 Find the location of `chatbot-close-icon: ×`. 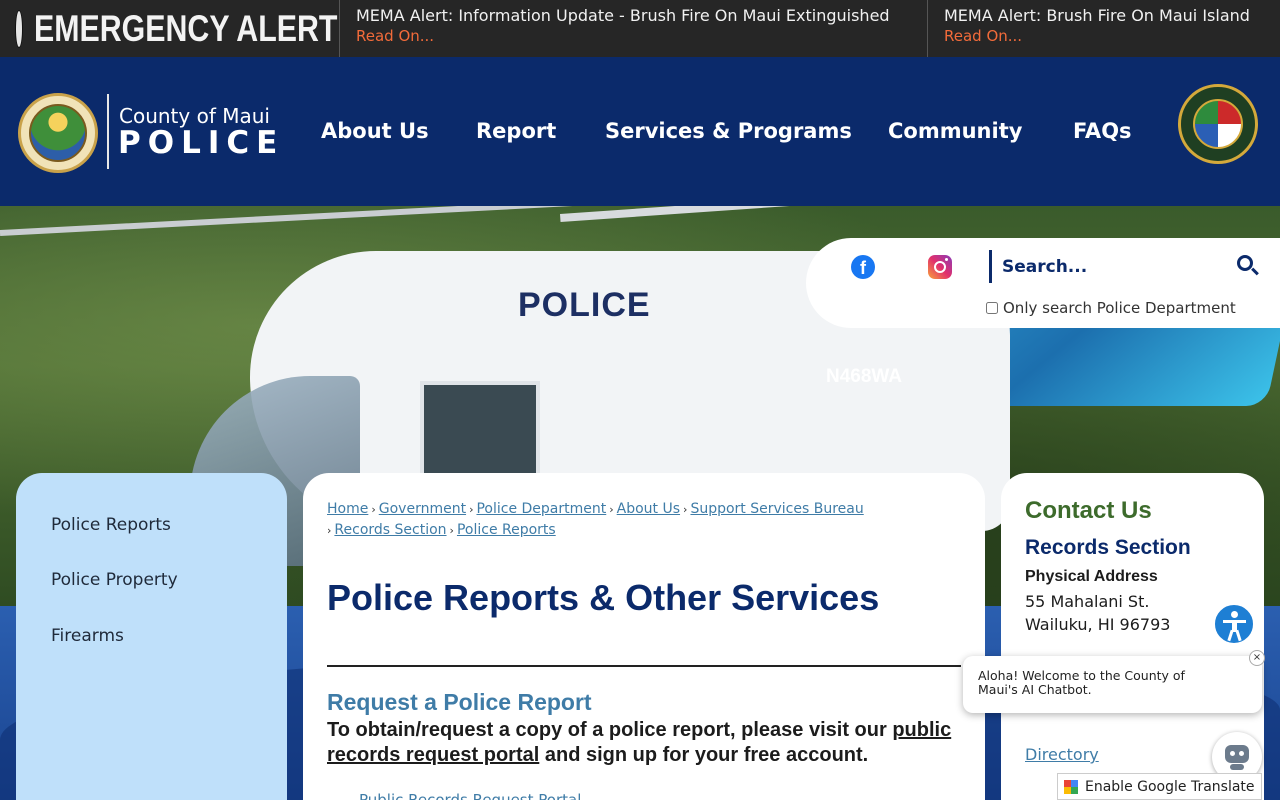

chatbot-close-icon: × is located at coordinates (1257, 658).